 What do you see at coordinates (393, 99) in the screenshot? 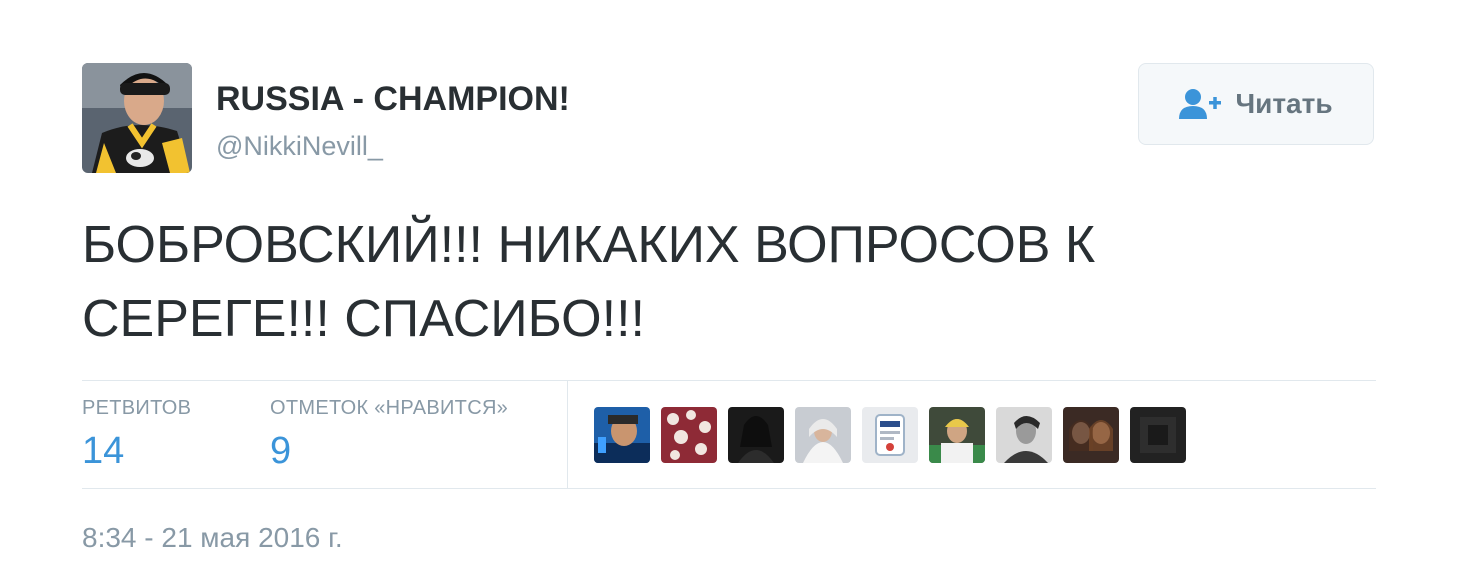
I see `author-display-name: RUSSIA - CHAMPION!` at bounding box center [393, 99].